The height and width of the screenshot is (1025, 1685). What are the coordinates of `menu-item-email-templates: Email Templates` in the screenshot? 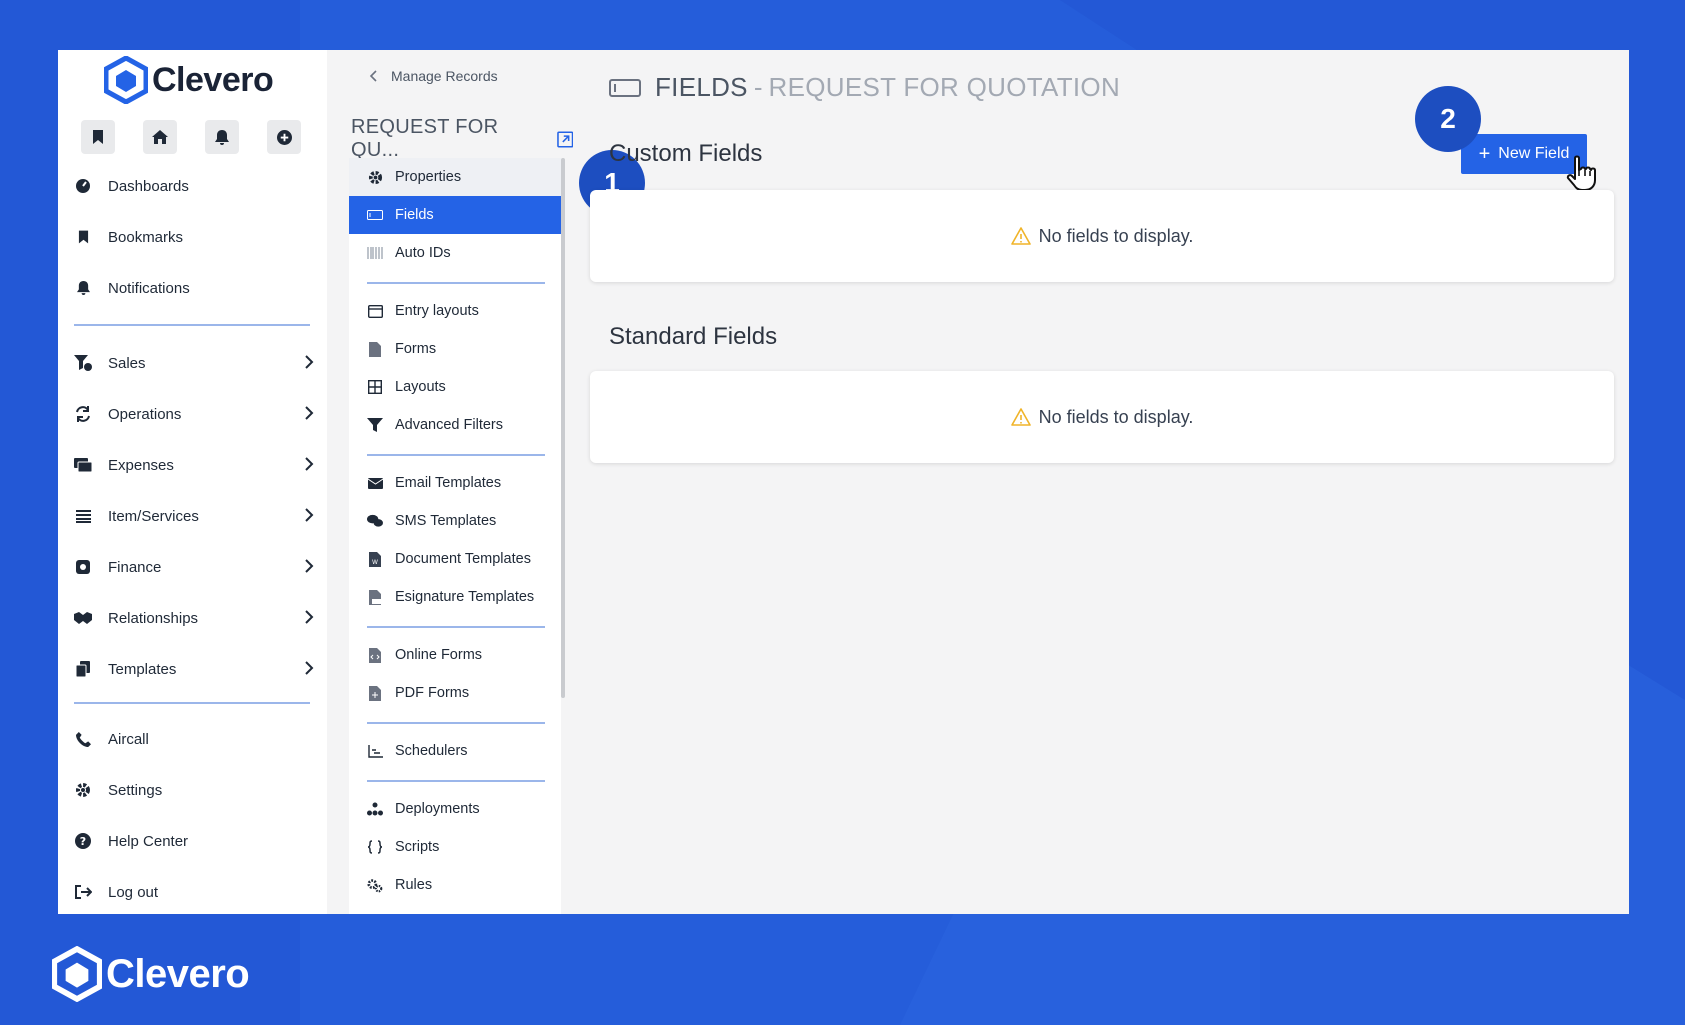 It's located at (455, 483).